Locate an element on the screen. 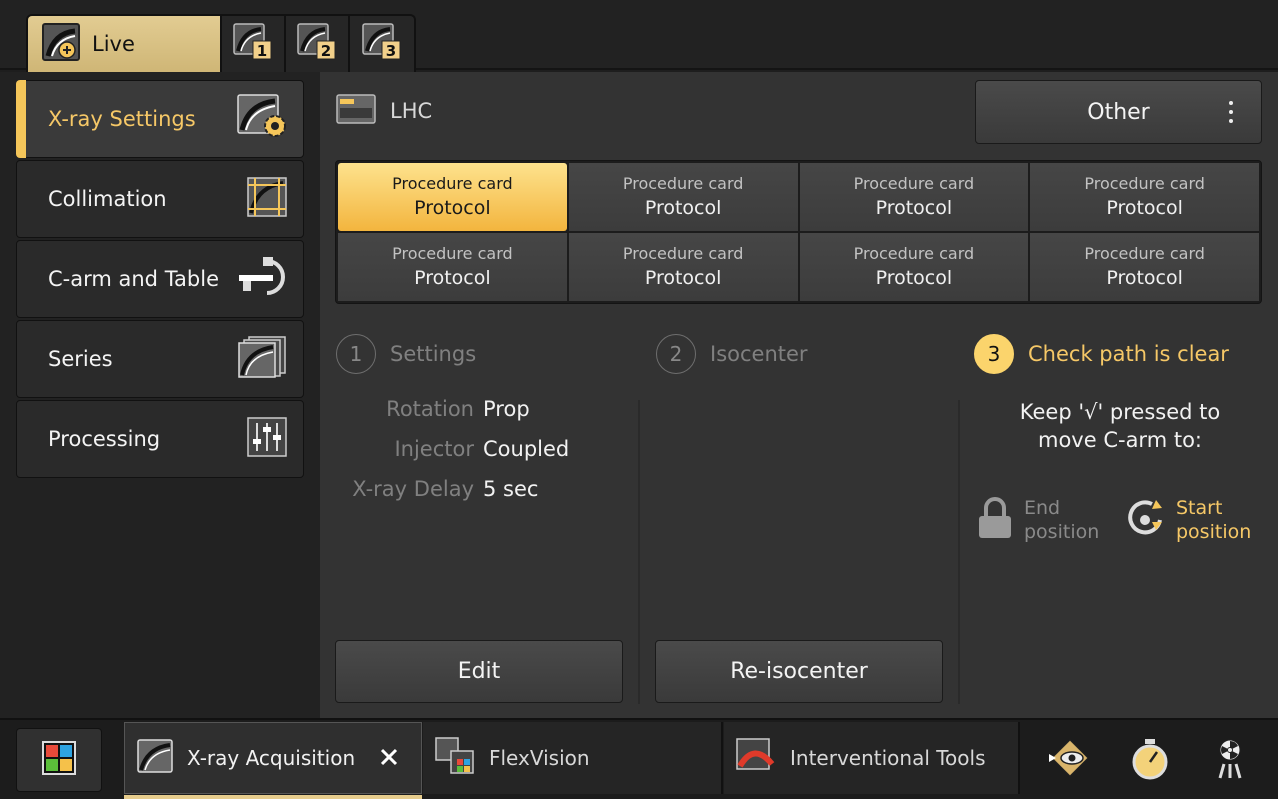 The height and width of the screenshot is (799, 1278). step-label: Check path is clear is located at coordinates (1128, 354).